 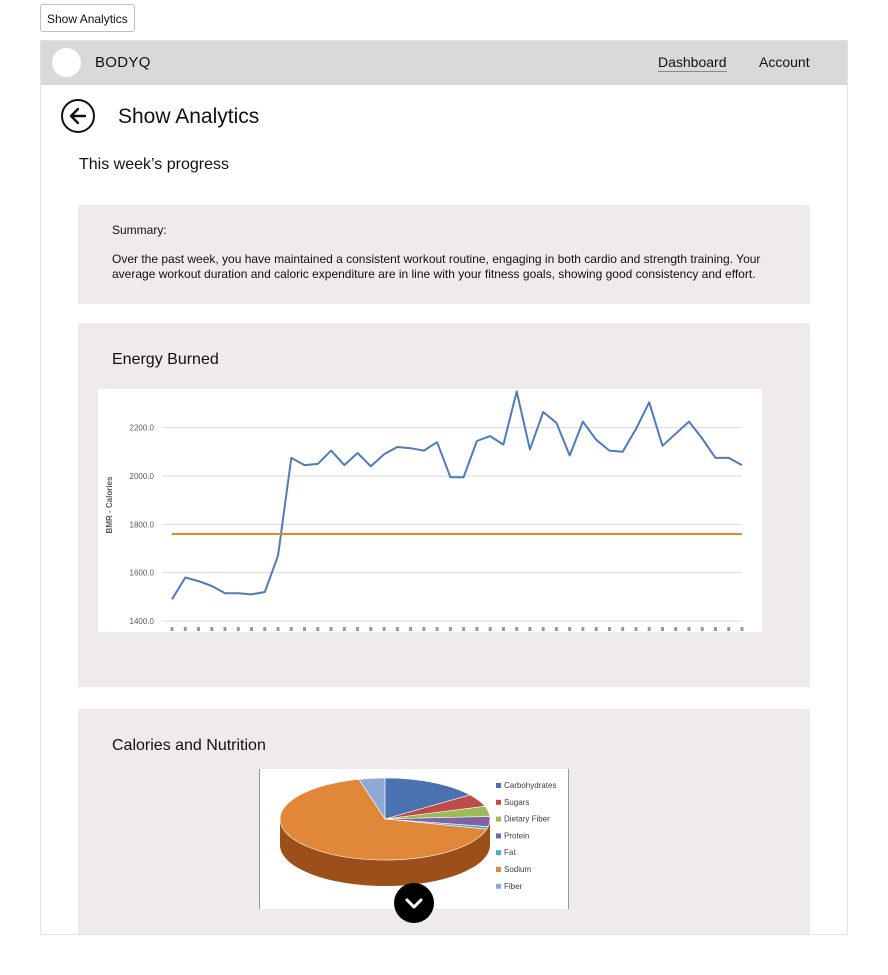 I want to click on chevron-down-icon, so click(x=414, y=903).